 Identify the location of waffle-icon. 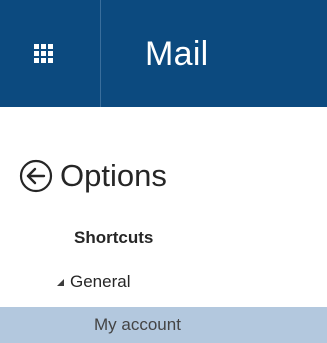
(43, 53).